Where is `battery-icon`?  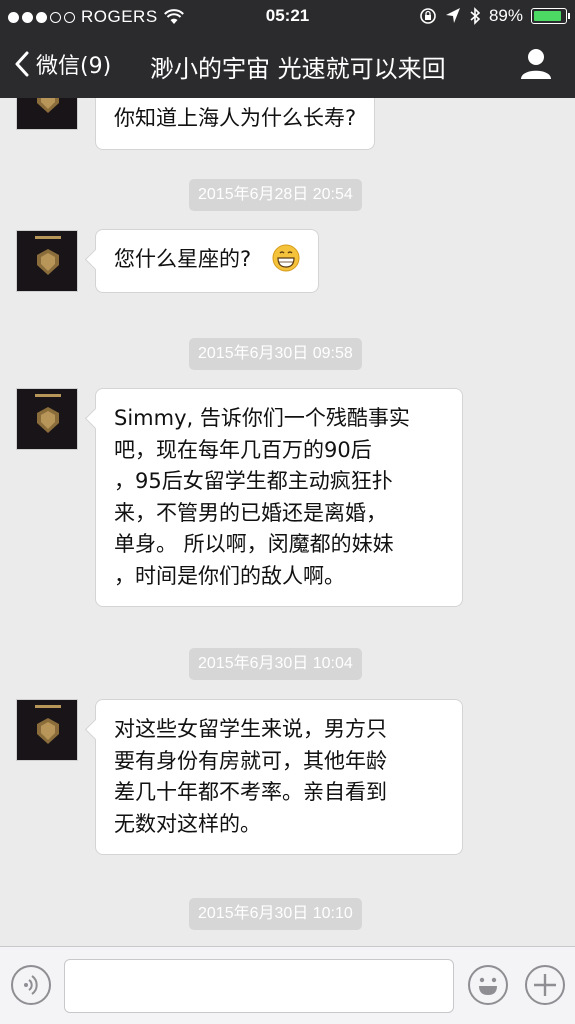 battery-icon is located at coordinates (550, 16).